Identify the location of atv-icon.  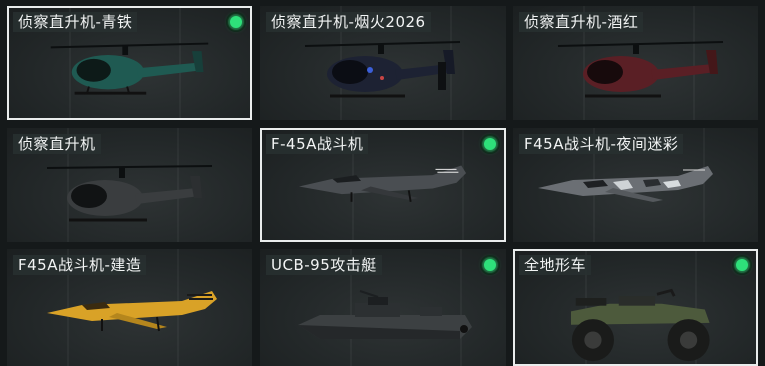
(640, 325).